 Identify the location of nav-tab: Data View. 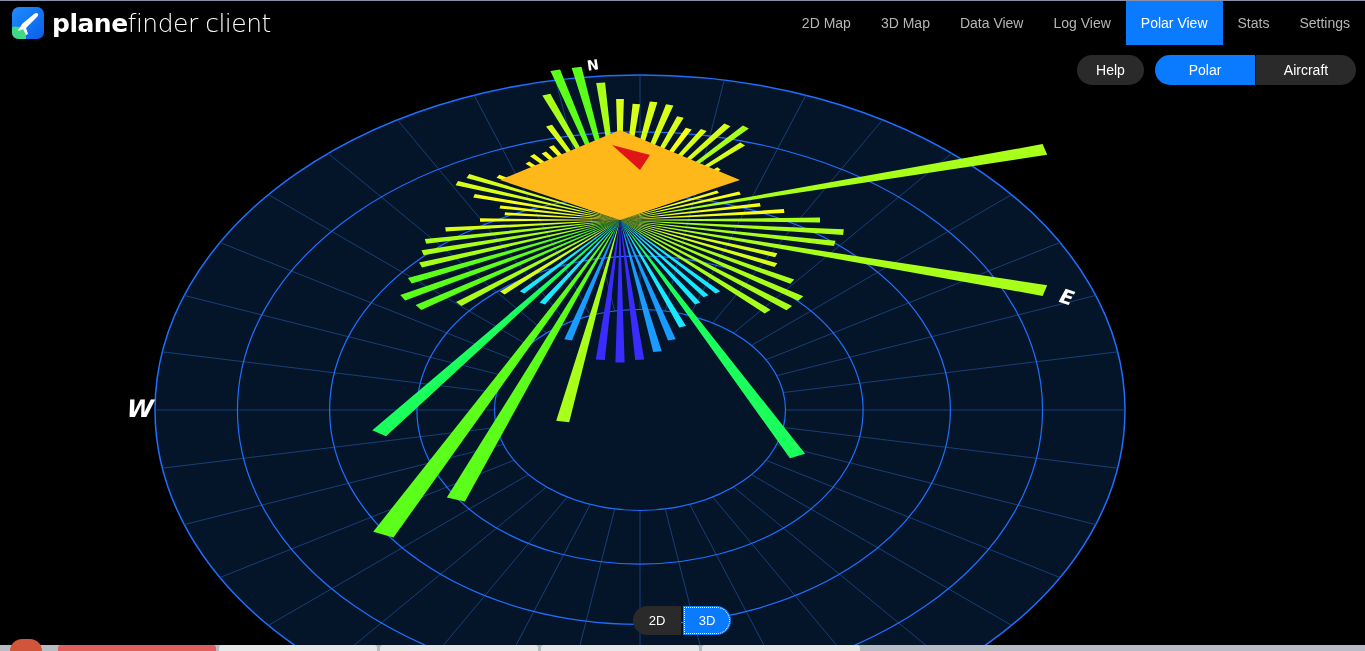
(991, 23).